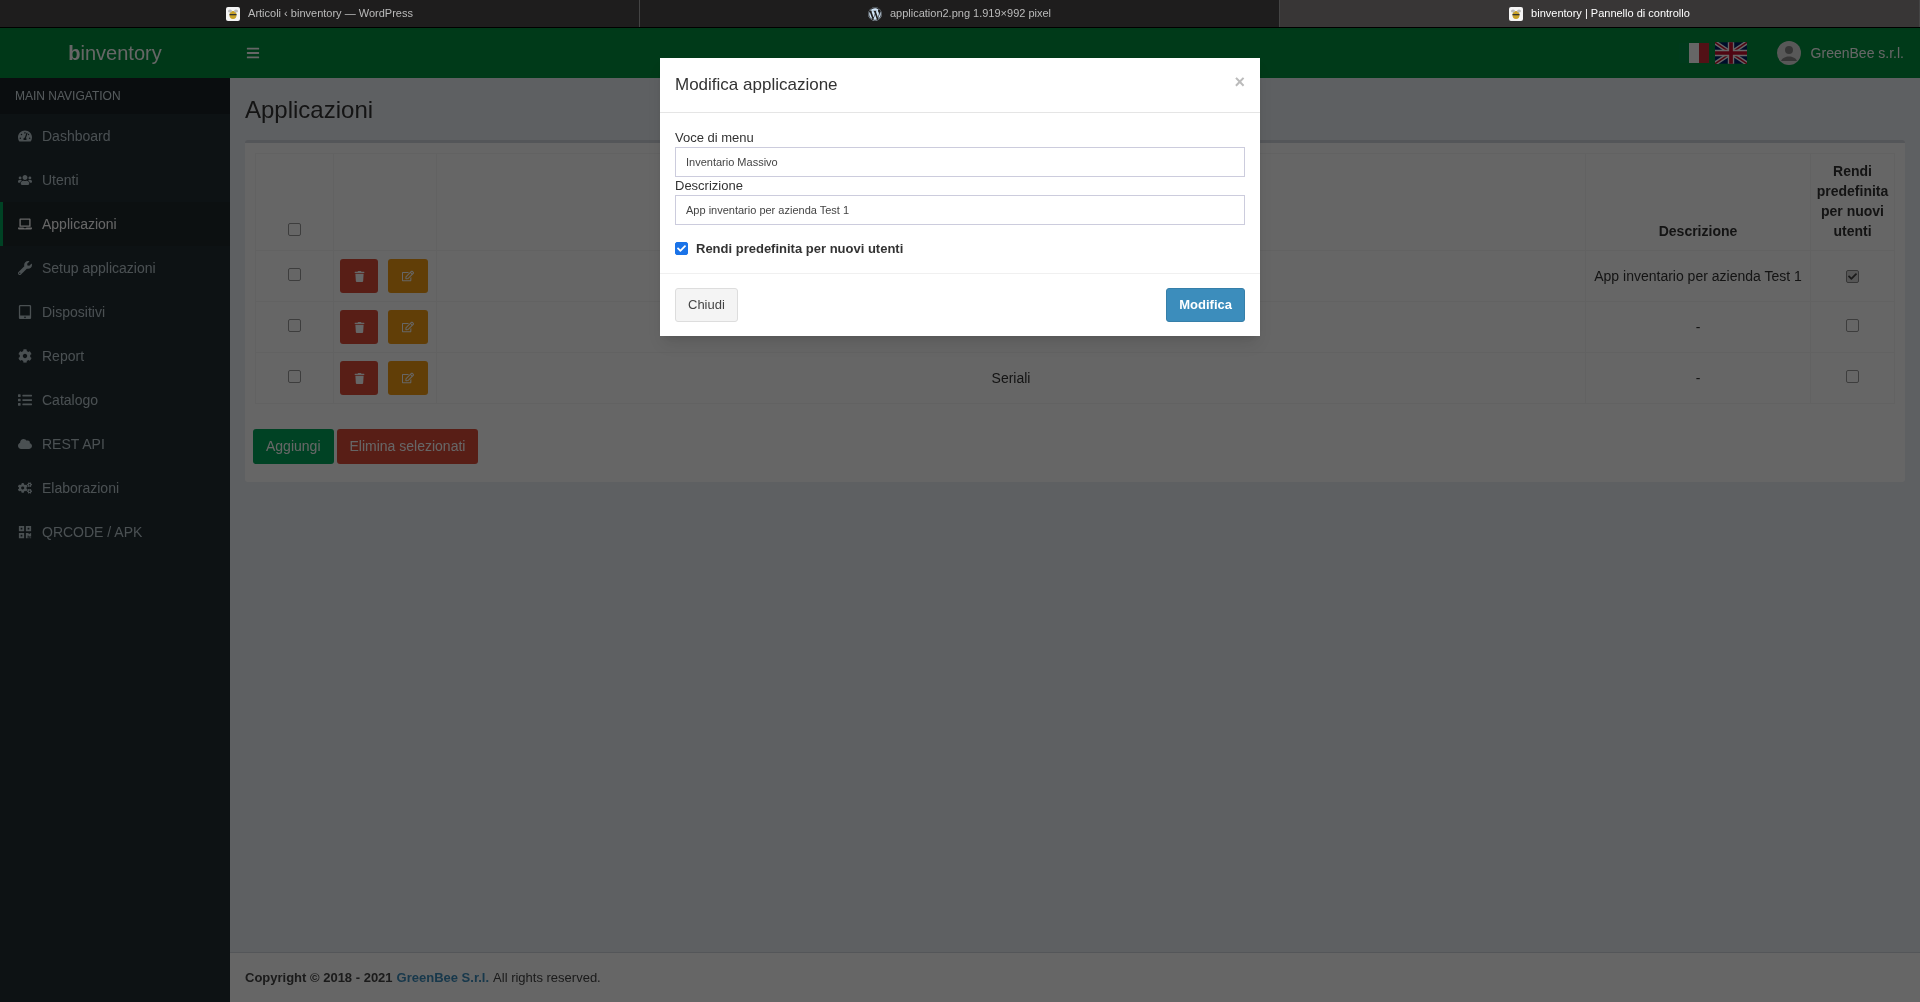 This screenshot has width=1920, height=1002. Describe the element at coordinates (25, 268) in the screenshot. I see `wrench-icon` at that location.